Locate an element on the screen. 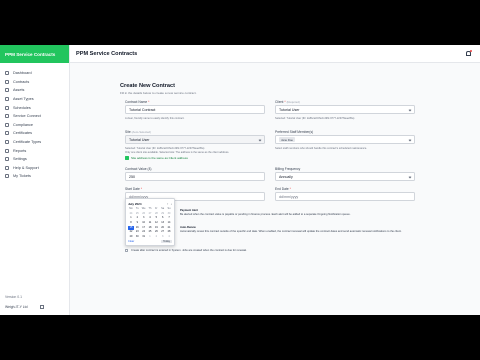  date-cell: 31 is located at coordinates (144, 237).